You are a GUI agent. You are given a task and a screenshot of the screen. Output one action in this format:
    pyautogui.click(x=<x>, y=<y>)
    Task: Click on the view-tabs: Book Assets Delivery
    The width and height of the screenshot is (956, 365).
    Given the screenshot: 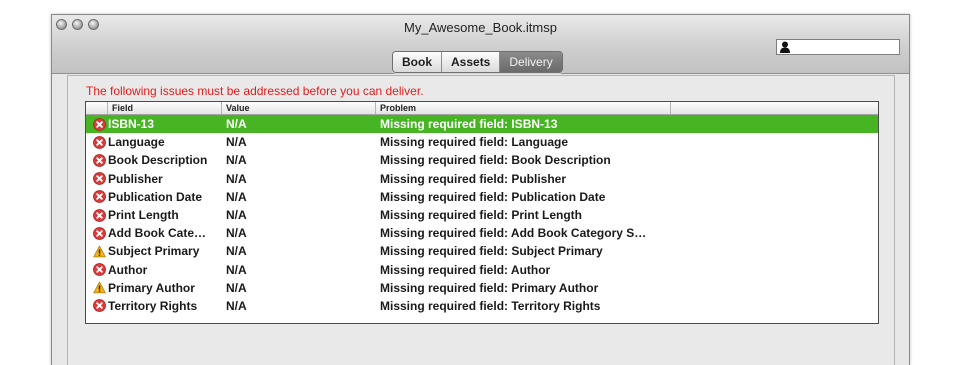 What is the action you would take?
    pyautogui.click(x=477, y=62)
    